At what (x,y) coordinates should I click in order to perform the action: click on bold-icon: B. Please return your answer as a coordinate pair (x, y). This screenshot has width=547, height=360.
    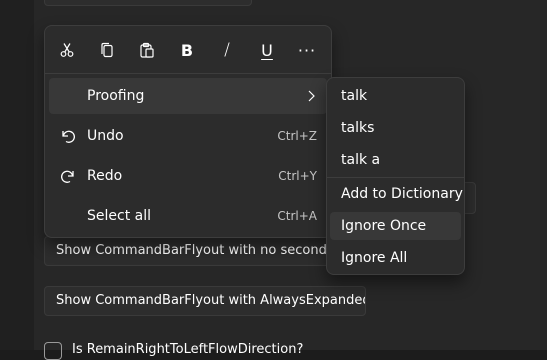
    Looking at the image, I should click on (187, 50).